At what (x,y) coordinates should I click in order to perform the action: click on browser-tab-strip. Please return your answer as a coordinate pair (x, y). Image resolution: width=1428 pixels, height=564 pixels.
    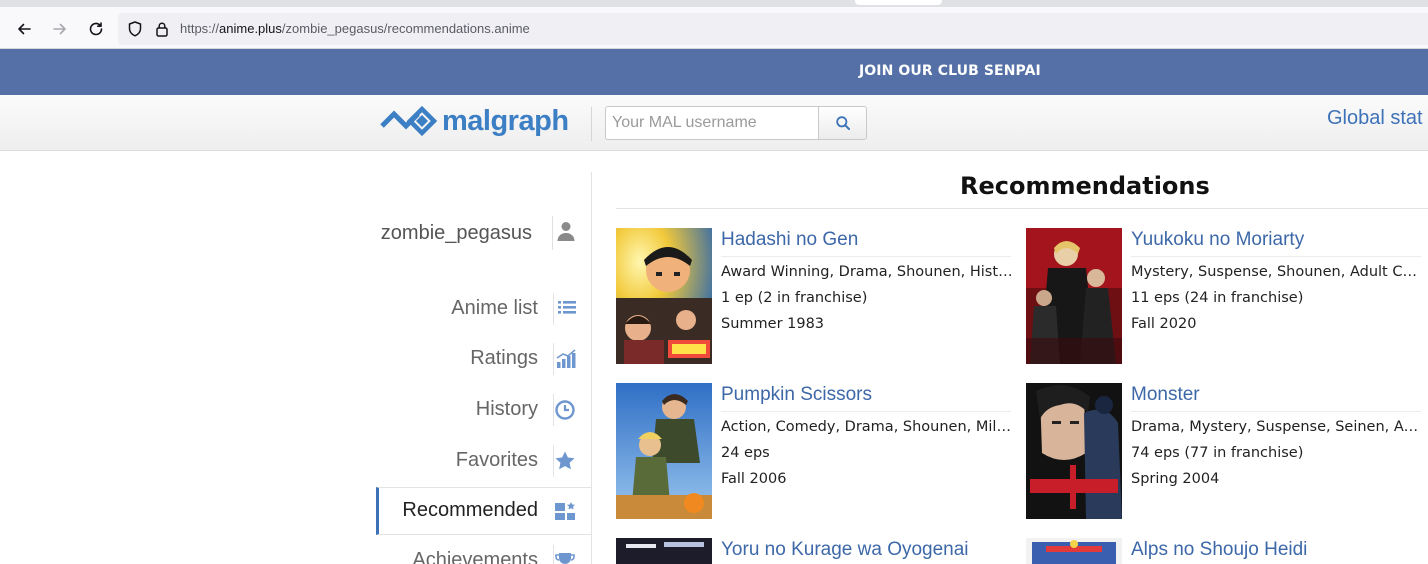
    Looking at the image, I should click on (714, 3).